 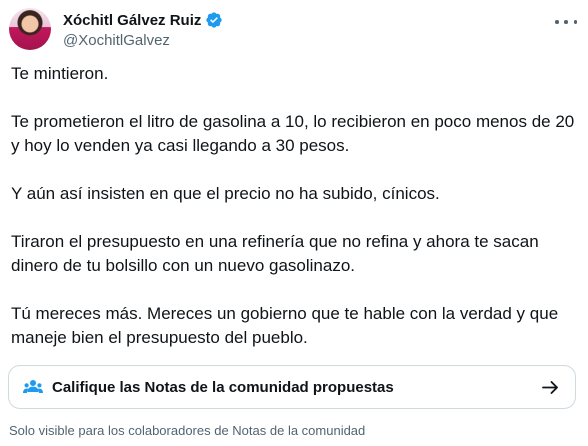 I want to click on avatar, so click(x=30, y=29).